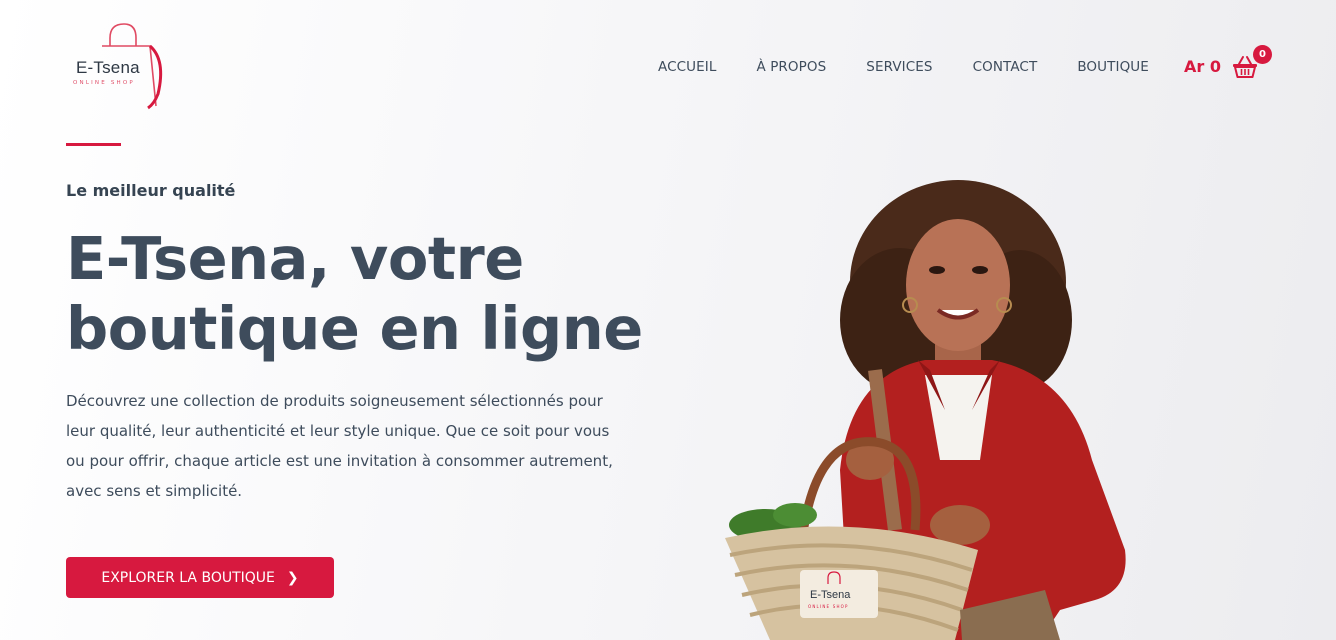 This screenshot has height=640, width=1336. Describe the element at coordinates (899, 67) in the screenshot. I see `nav-item-services: SERVICES` at that location.